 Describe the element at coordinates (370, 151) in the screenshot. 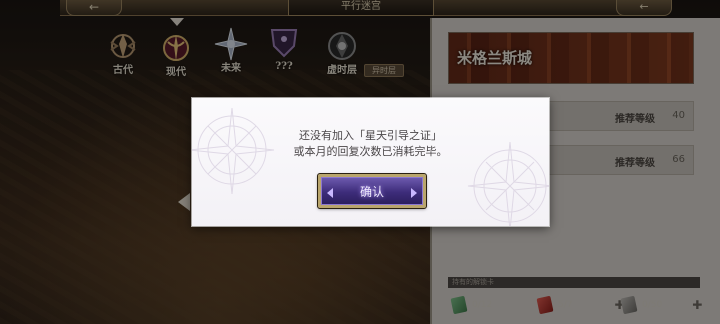

I see `dialog-message-line-2: 或本月的回复次数已消耗完毕。` at that location.